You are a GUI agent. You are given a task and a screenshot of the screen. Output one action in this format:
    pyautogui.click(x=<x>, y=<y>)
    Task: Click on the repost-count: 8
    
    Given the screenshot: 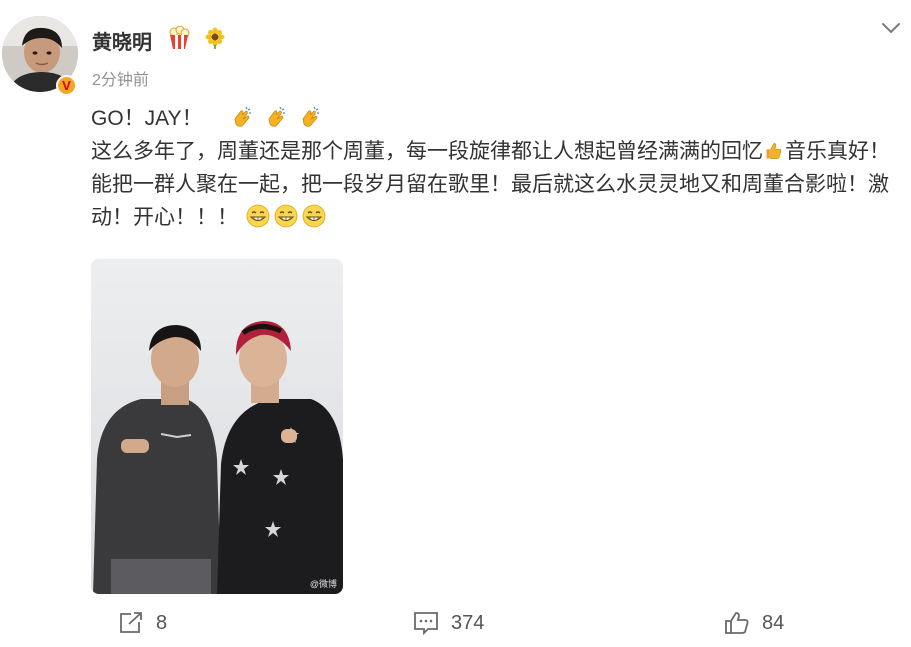 What is the action you would take?
    pyautogui.click(x=162, y=622)
    